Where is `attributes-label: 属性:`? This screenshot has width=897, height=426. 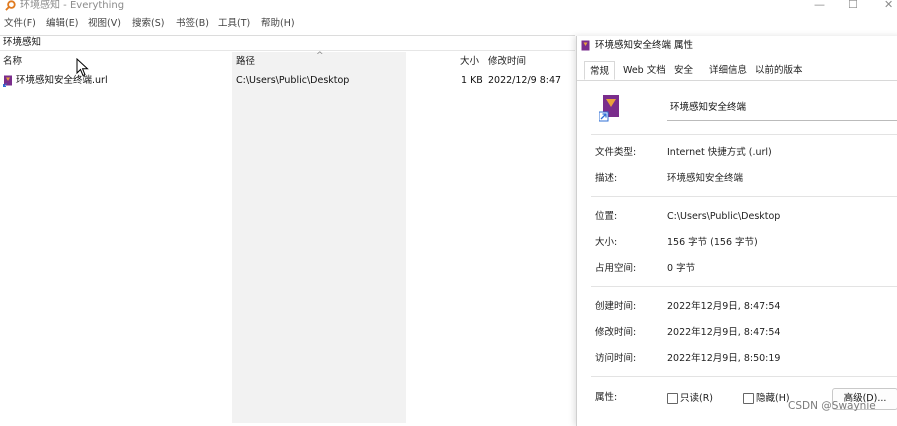
attributes-label: 属性: is located at coordinates (606, 397).